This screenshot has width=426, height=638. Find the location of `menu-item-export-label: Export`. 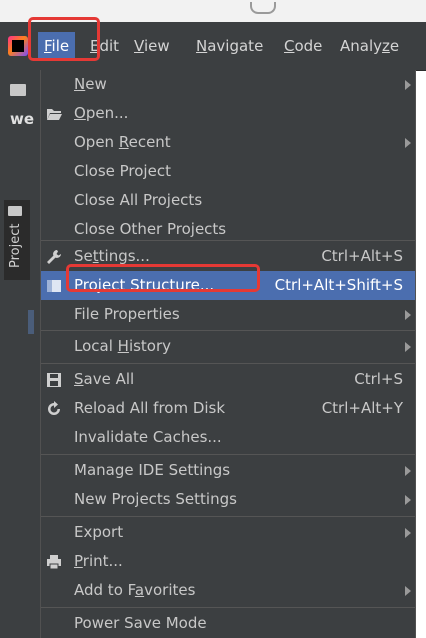

menu-item-export-label: Export is located at coordinates (99, 532).